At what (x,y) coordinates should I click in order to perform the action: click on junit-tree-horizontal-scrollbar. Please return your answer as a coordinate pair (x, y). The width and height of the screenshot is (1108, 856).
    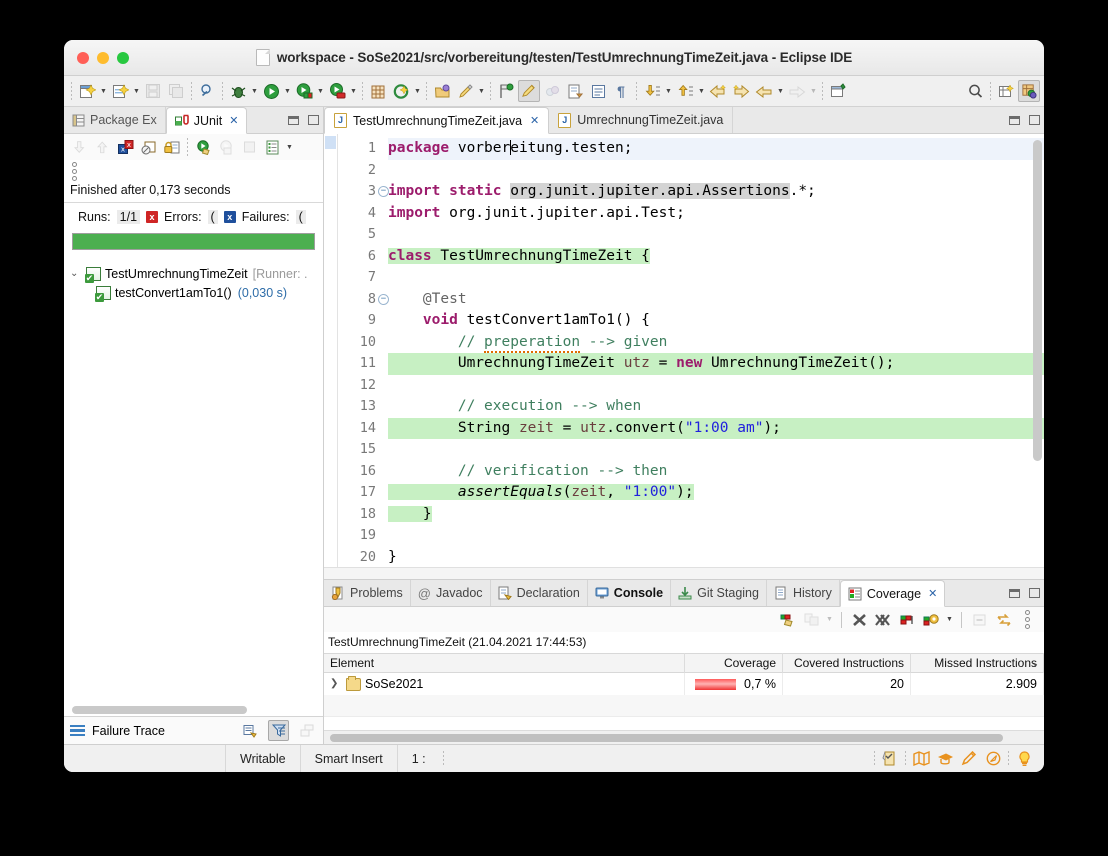
    Looking at the image, I should click on (193, 709).